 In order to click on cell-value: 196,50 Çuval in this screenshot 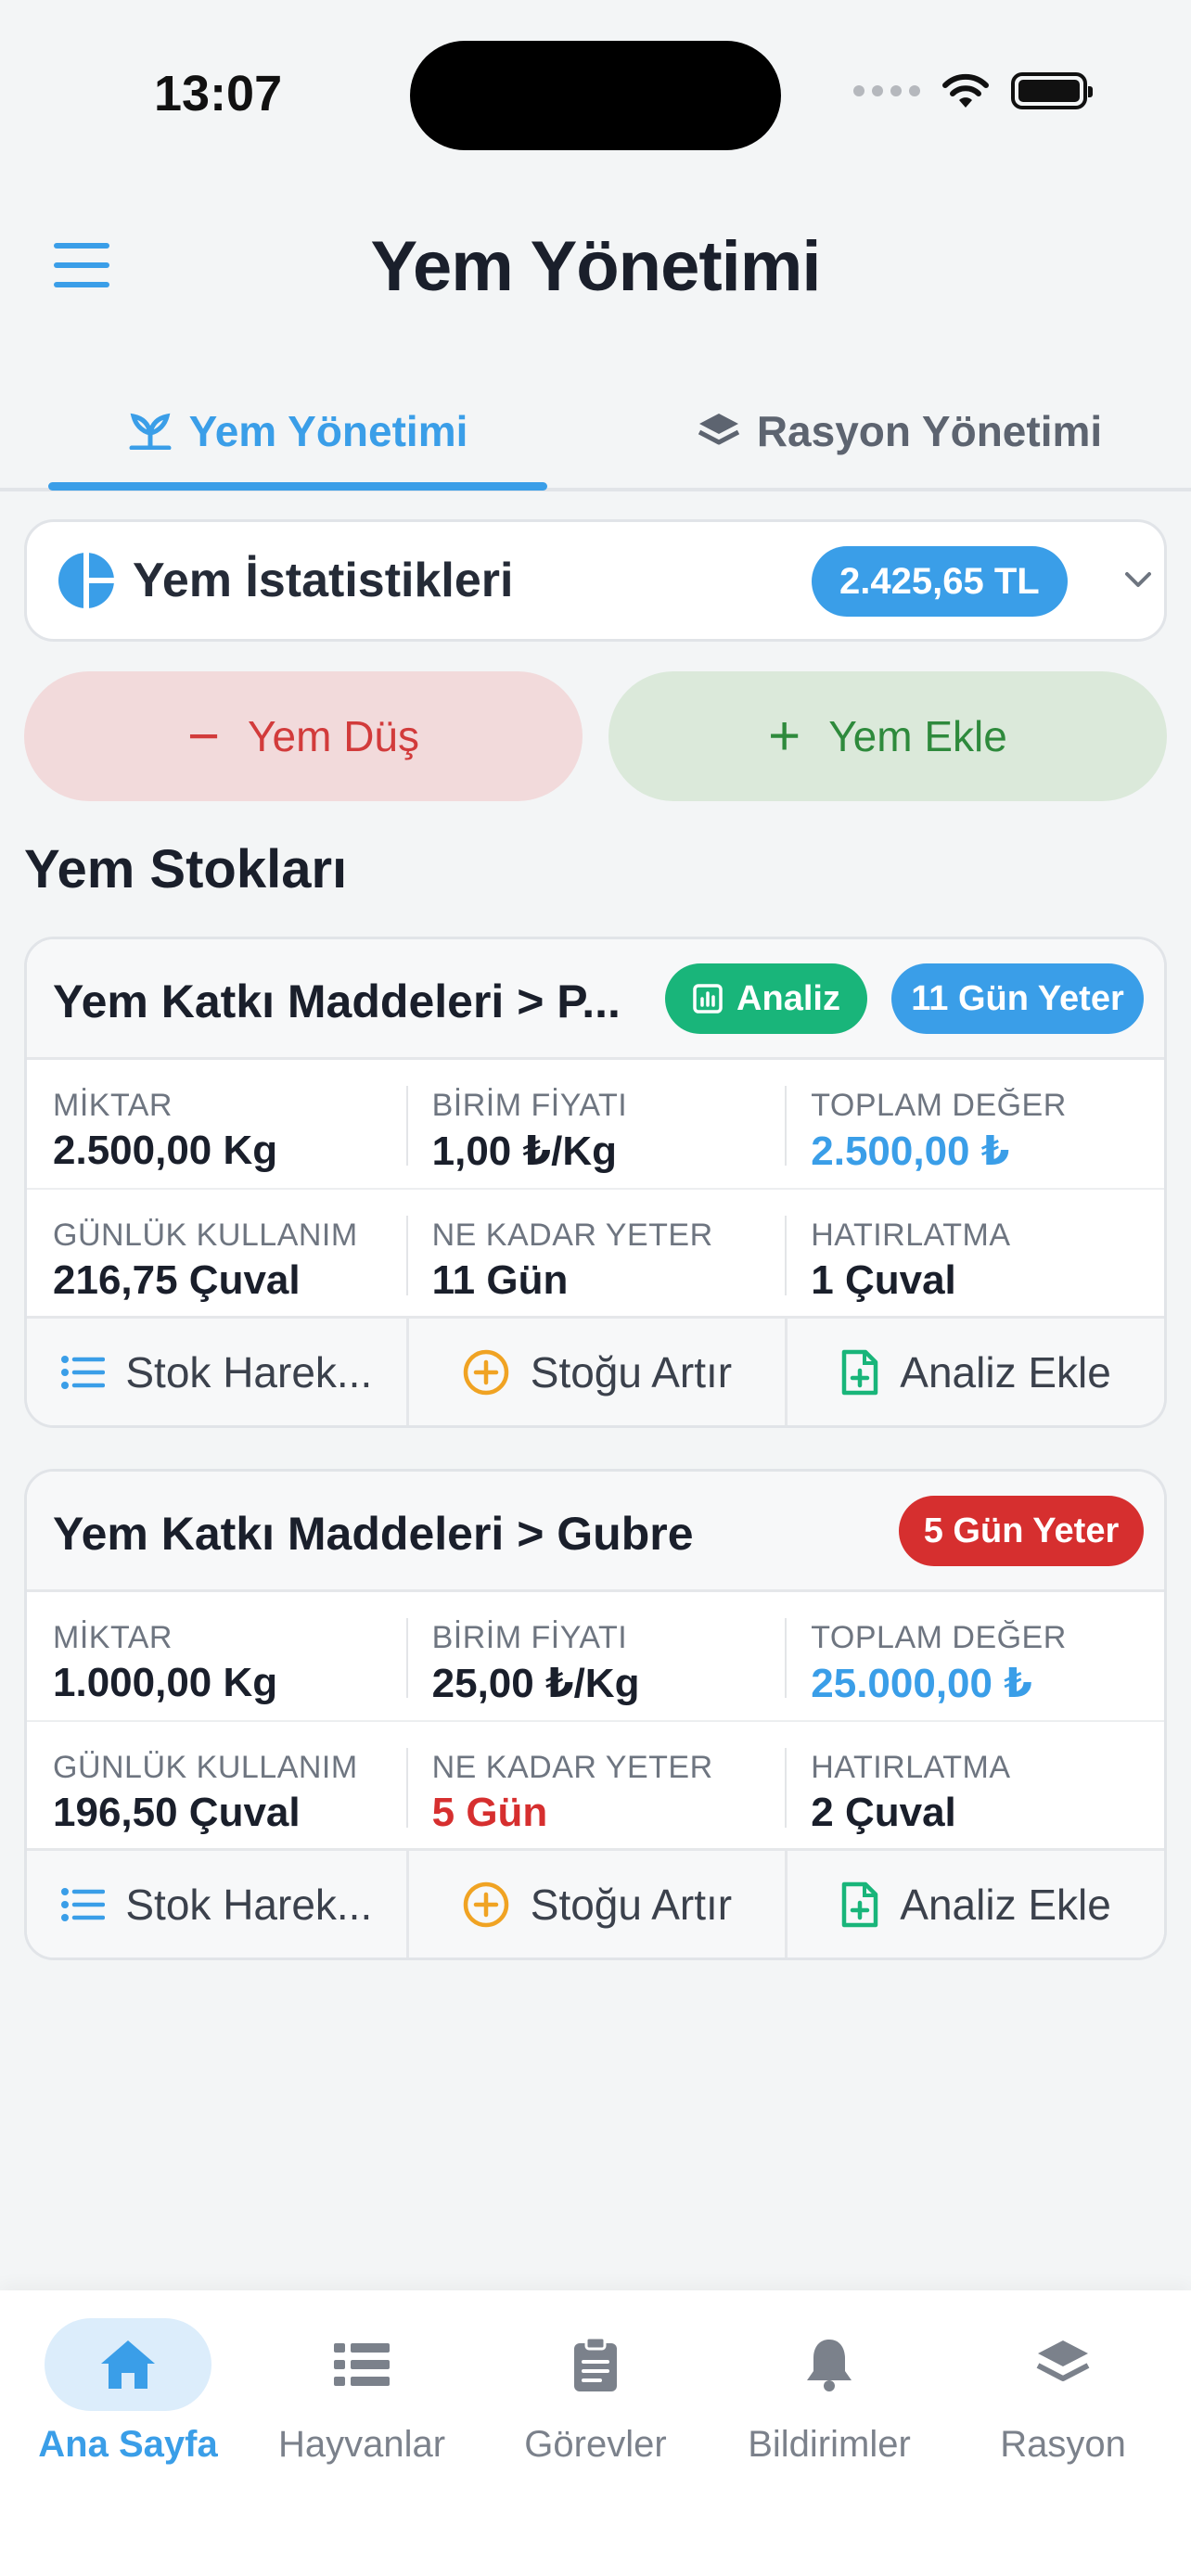, I will do `click(177, 1813)`.